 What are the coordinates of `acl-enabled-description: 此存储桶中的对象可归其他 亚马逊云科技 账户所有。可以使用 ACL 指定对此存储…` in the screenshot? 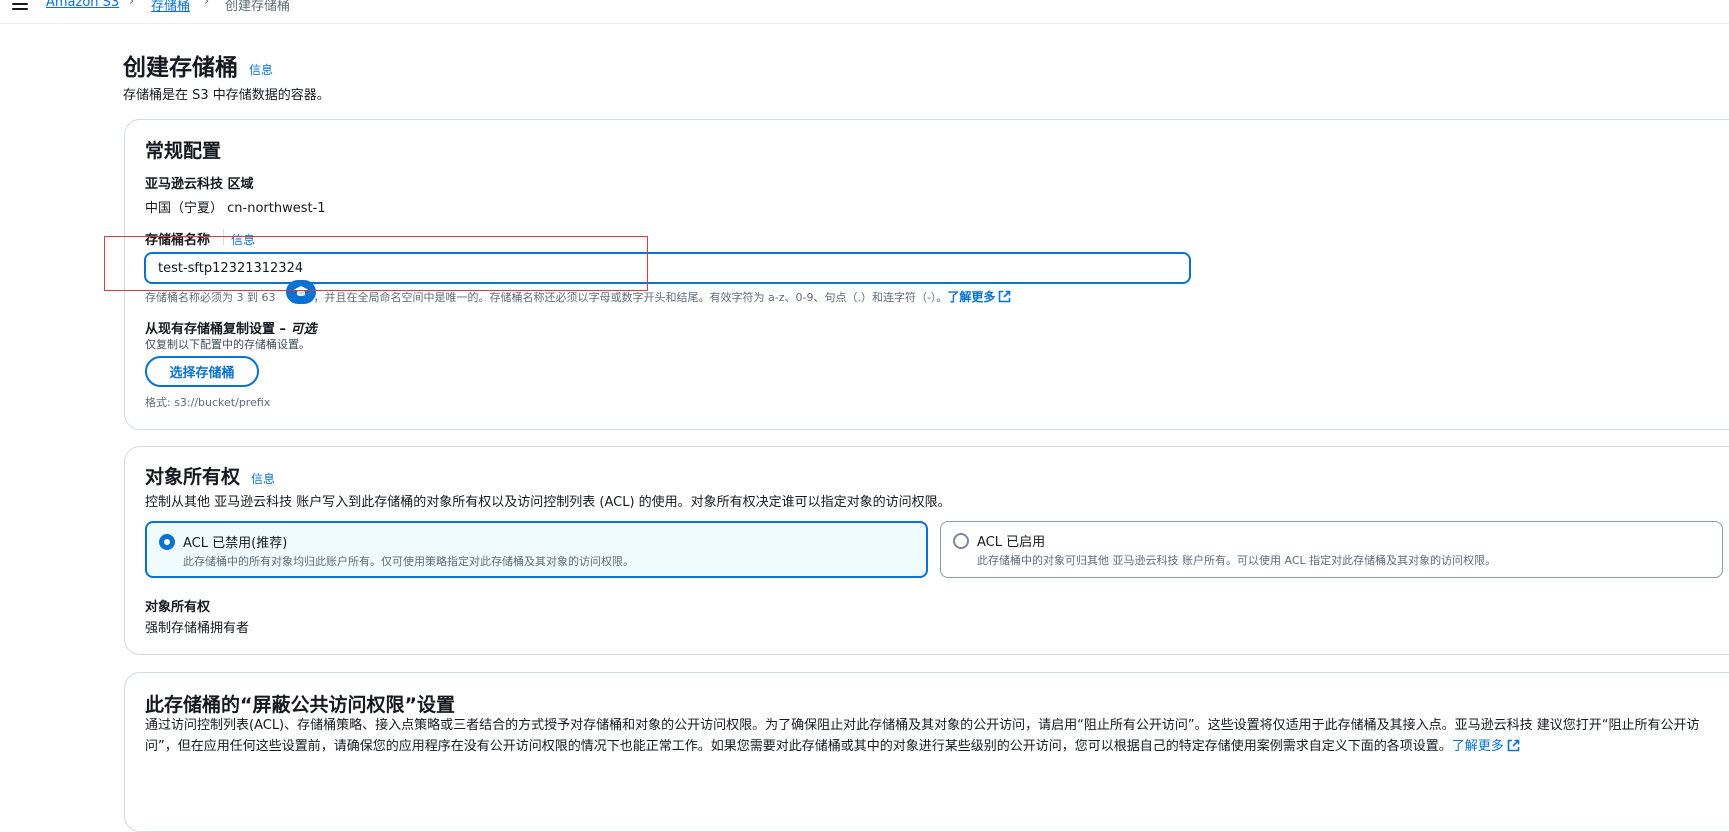 It's located at (1237, 560).